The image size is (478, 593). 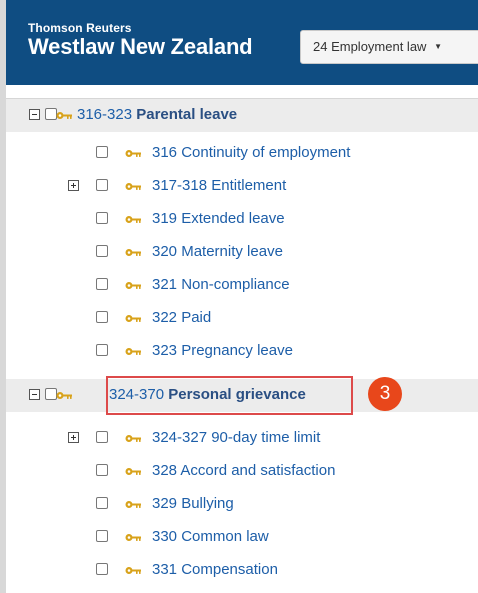 I want to click on section-range: 316-323, so click(x=105, y=114).